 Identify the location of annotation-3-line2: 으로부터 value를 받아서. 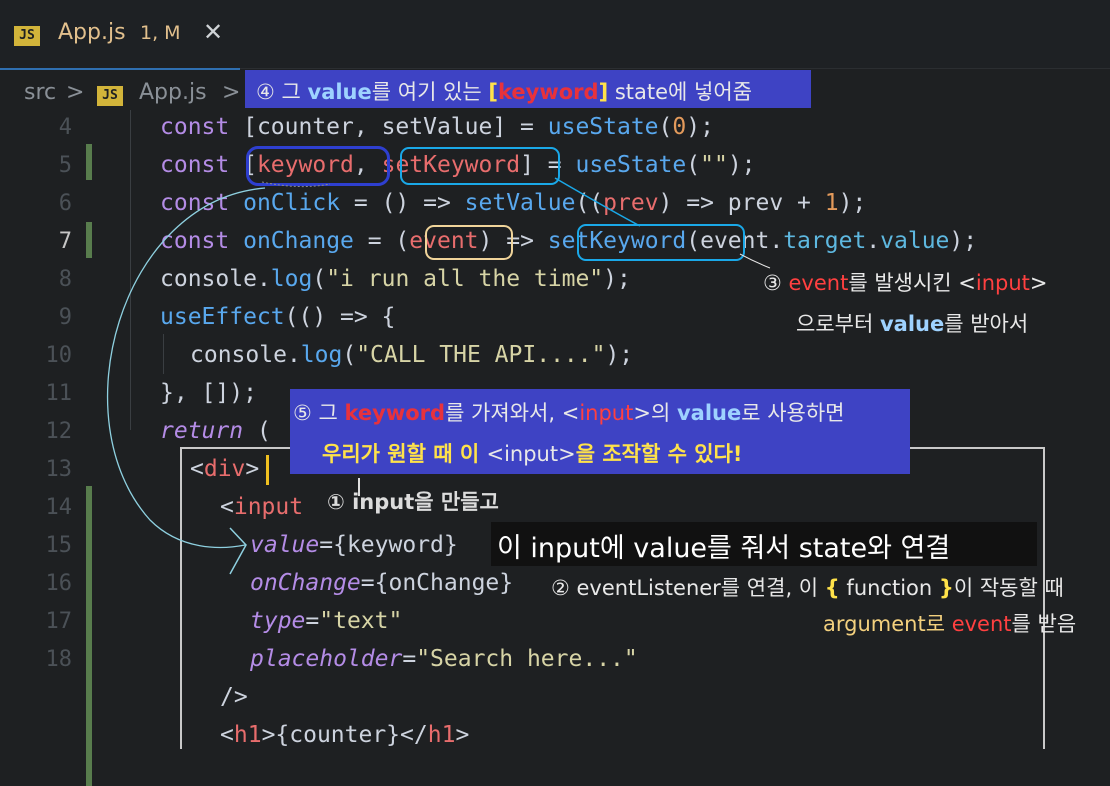
(912, 324).